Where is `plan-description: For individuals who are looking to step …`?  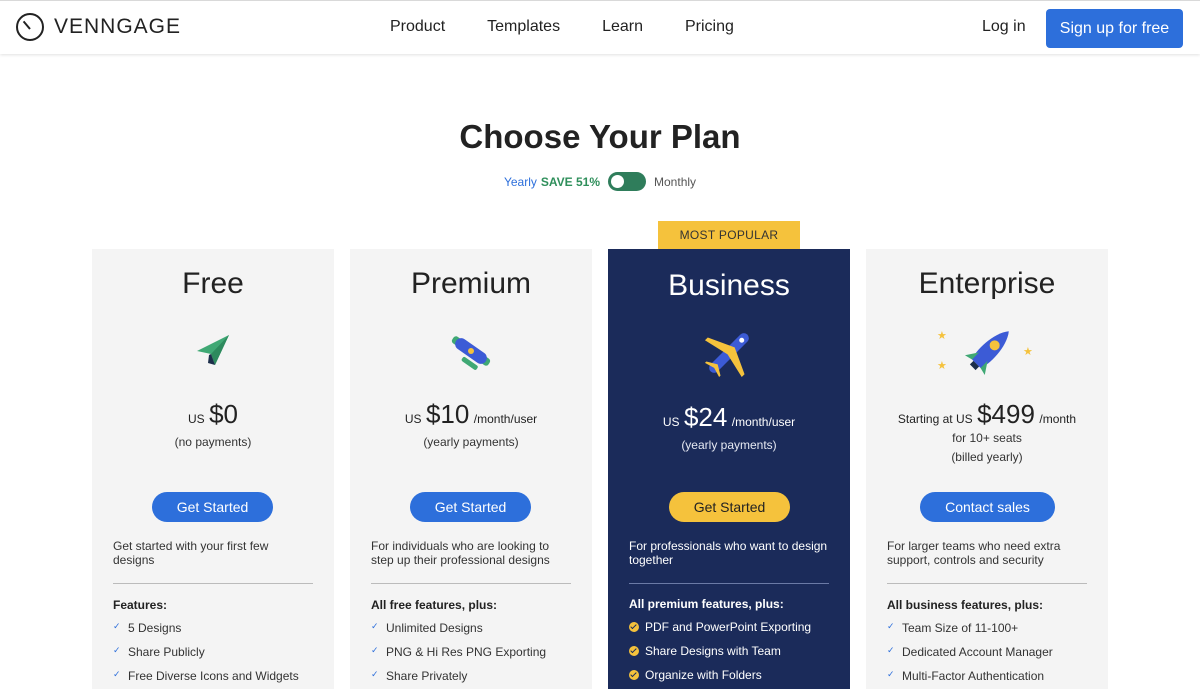 plan-description: For individuals who are looking to step … is located at coordinates (460, 553).